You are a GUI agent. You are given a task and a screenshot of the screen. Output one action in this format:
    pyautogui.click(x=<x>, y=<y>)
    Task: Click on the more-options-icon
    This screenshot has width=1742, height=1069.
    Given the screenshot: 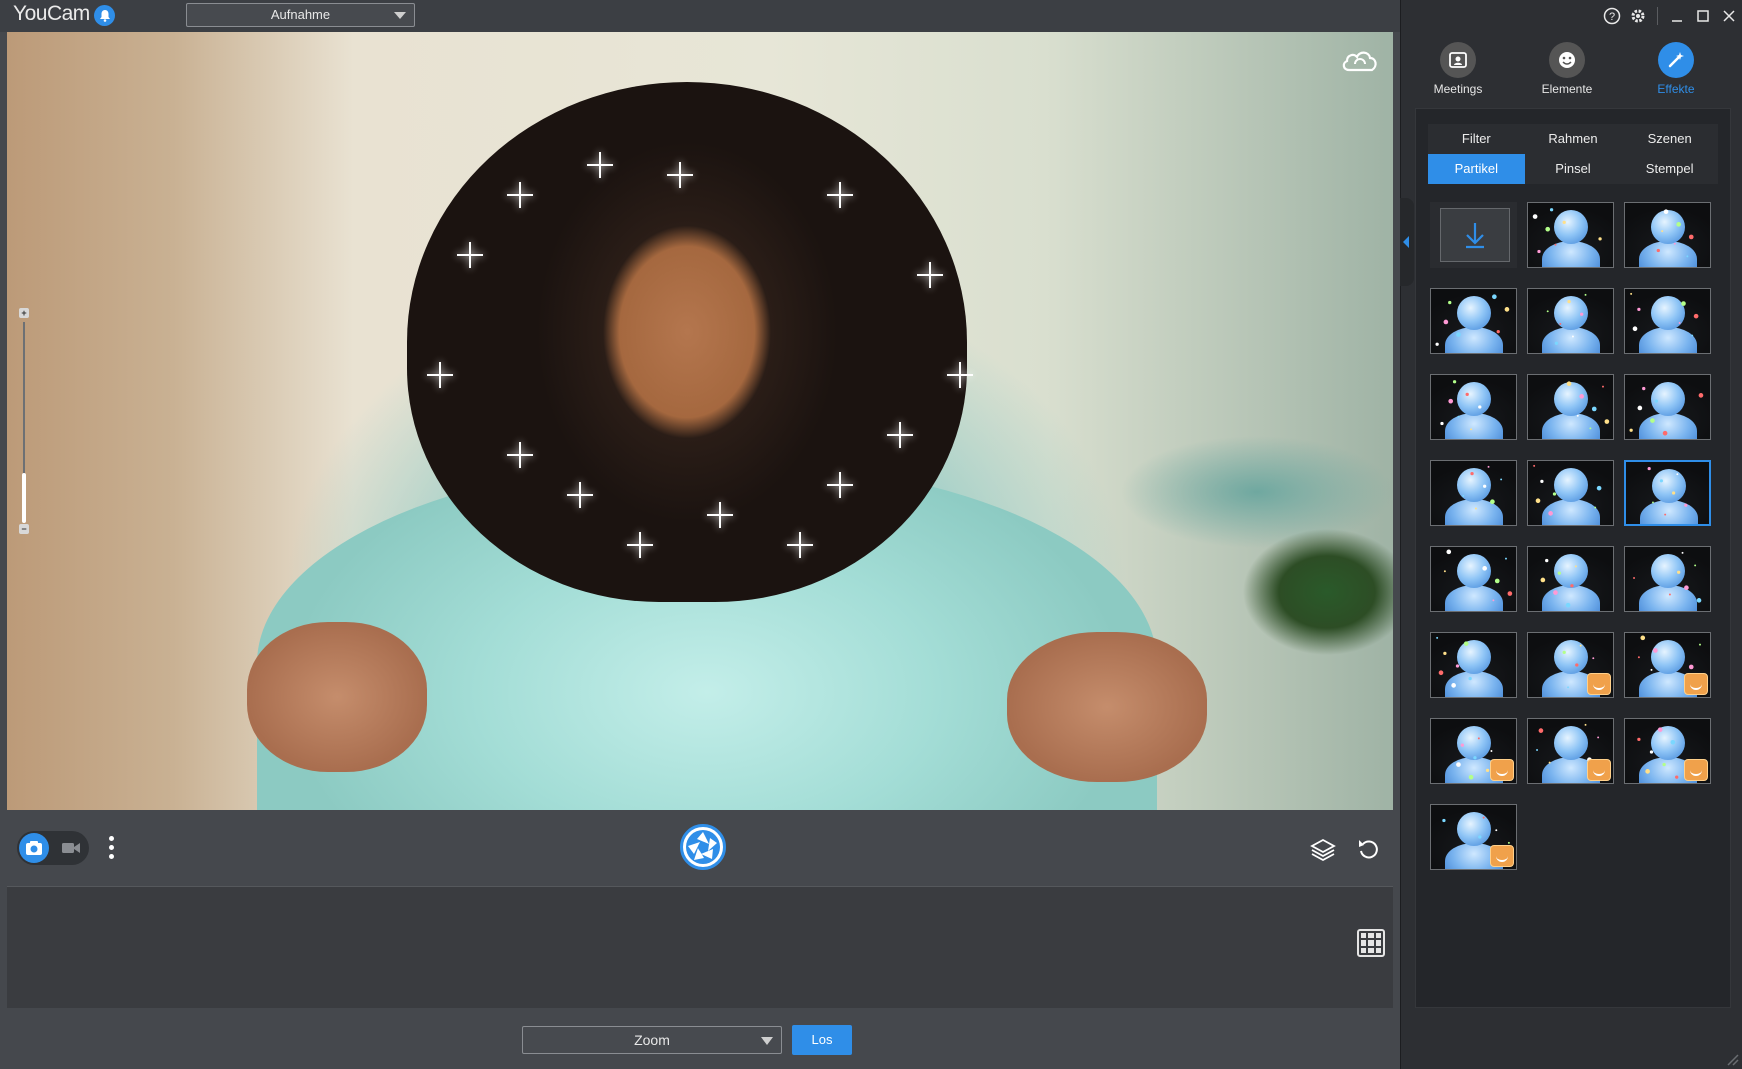 What is the action you would take?
    pyautogui.click(x=111, y=849)
    